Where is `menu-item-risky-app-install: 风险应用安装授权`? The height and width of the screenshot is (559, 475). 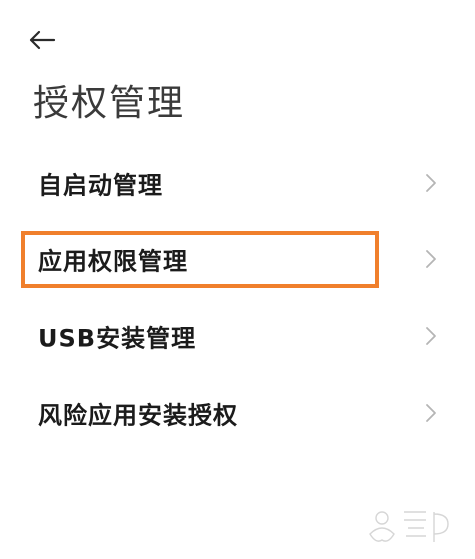
menu-item-risky-app-install: 风险应用安装授权 is located at coordinates (237, 413).